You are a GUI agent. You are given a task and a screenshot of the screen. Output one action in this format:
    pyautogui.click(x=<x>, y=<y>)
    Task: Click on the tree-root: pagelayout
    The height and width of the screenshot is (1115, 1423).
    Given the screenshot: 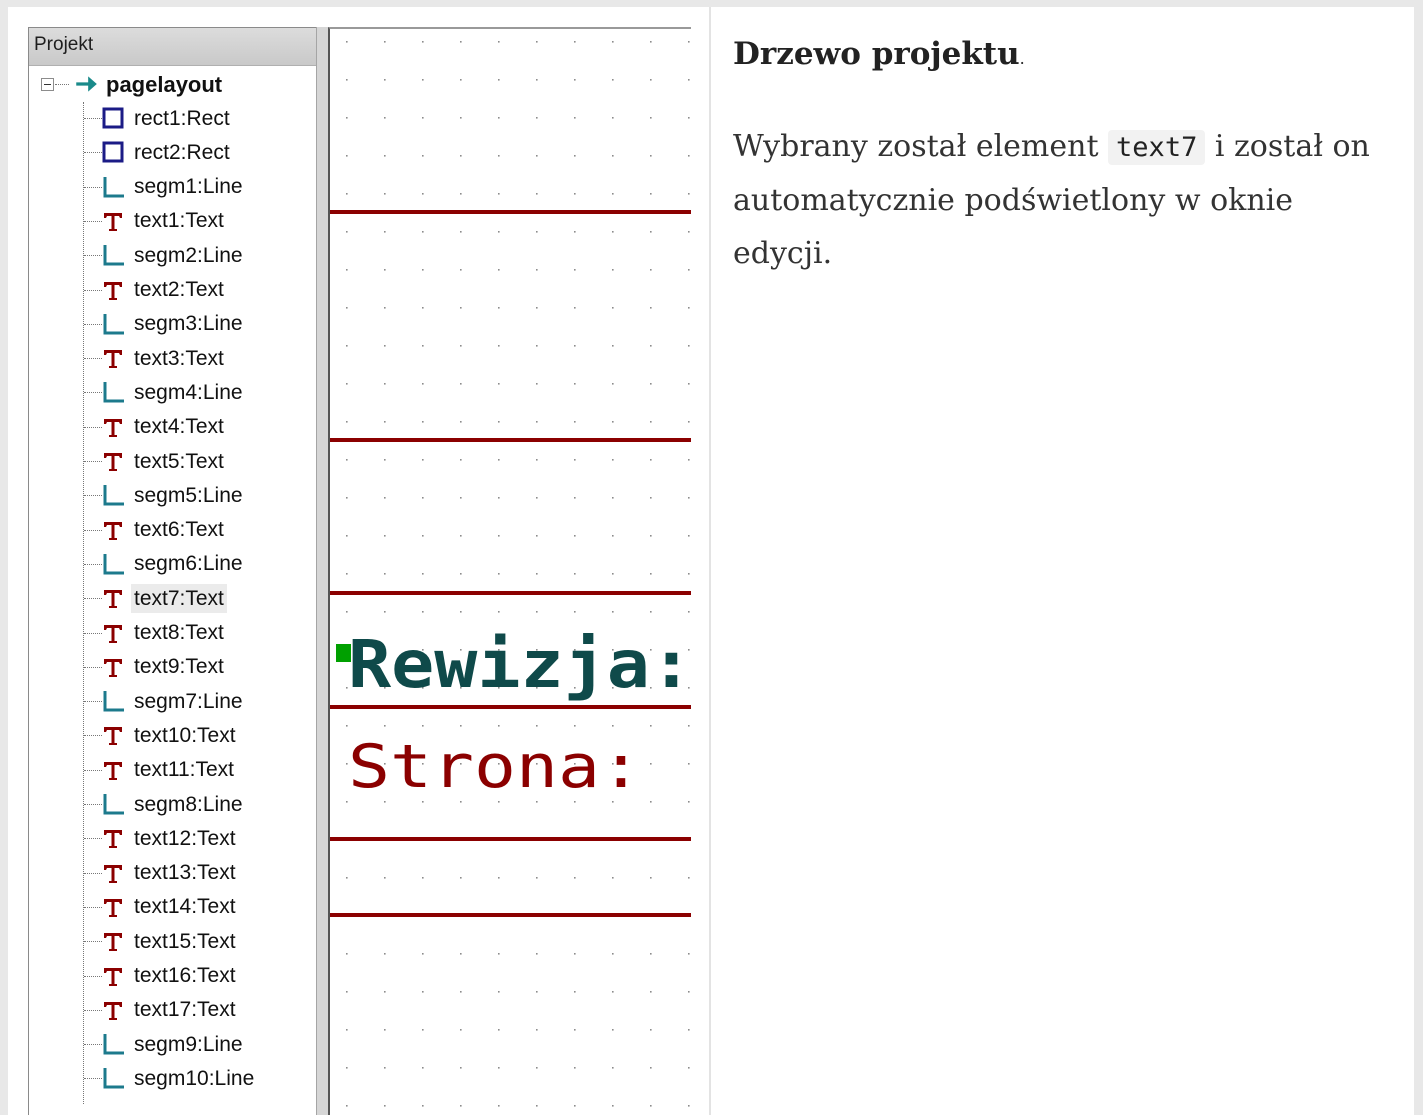 What is the action you would take?
    pyautogui.click(x=149, y=84)
    